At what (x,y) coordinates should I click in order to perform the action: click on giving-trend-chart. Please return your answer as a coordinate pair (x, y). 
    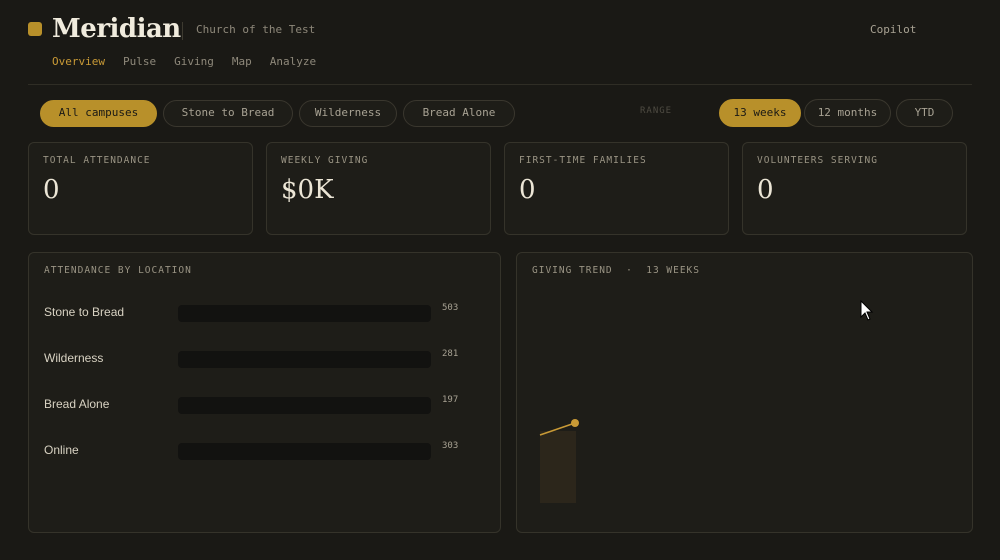
    Looking at the image, I should click on (559, 461).